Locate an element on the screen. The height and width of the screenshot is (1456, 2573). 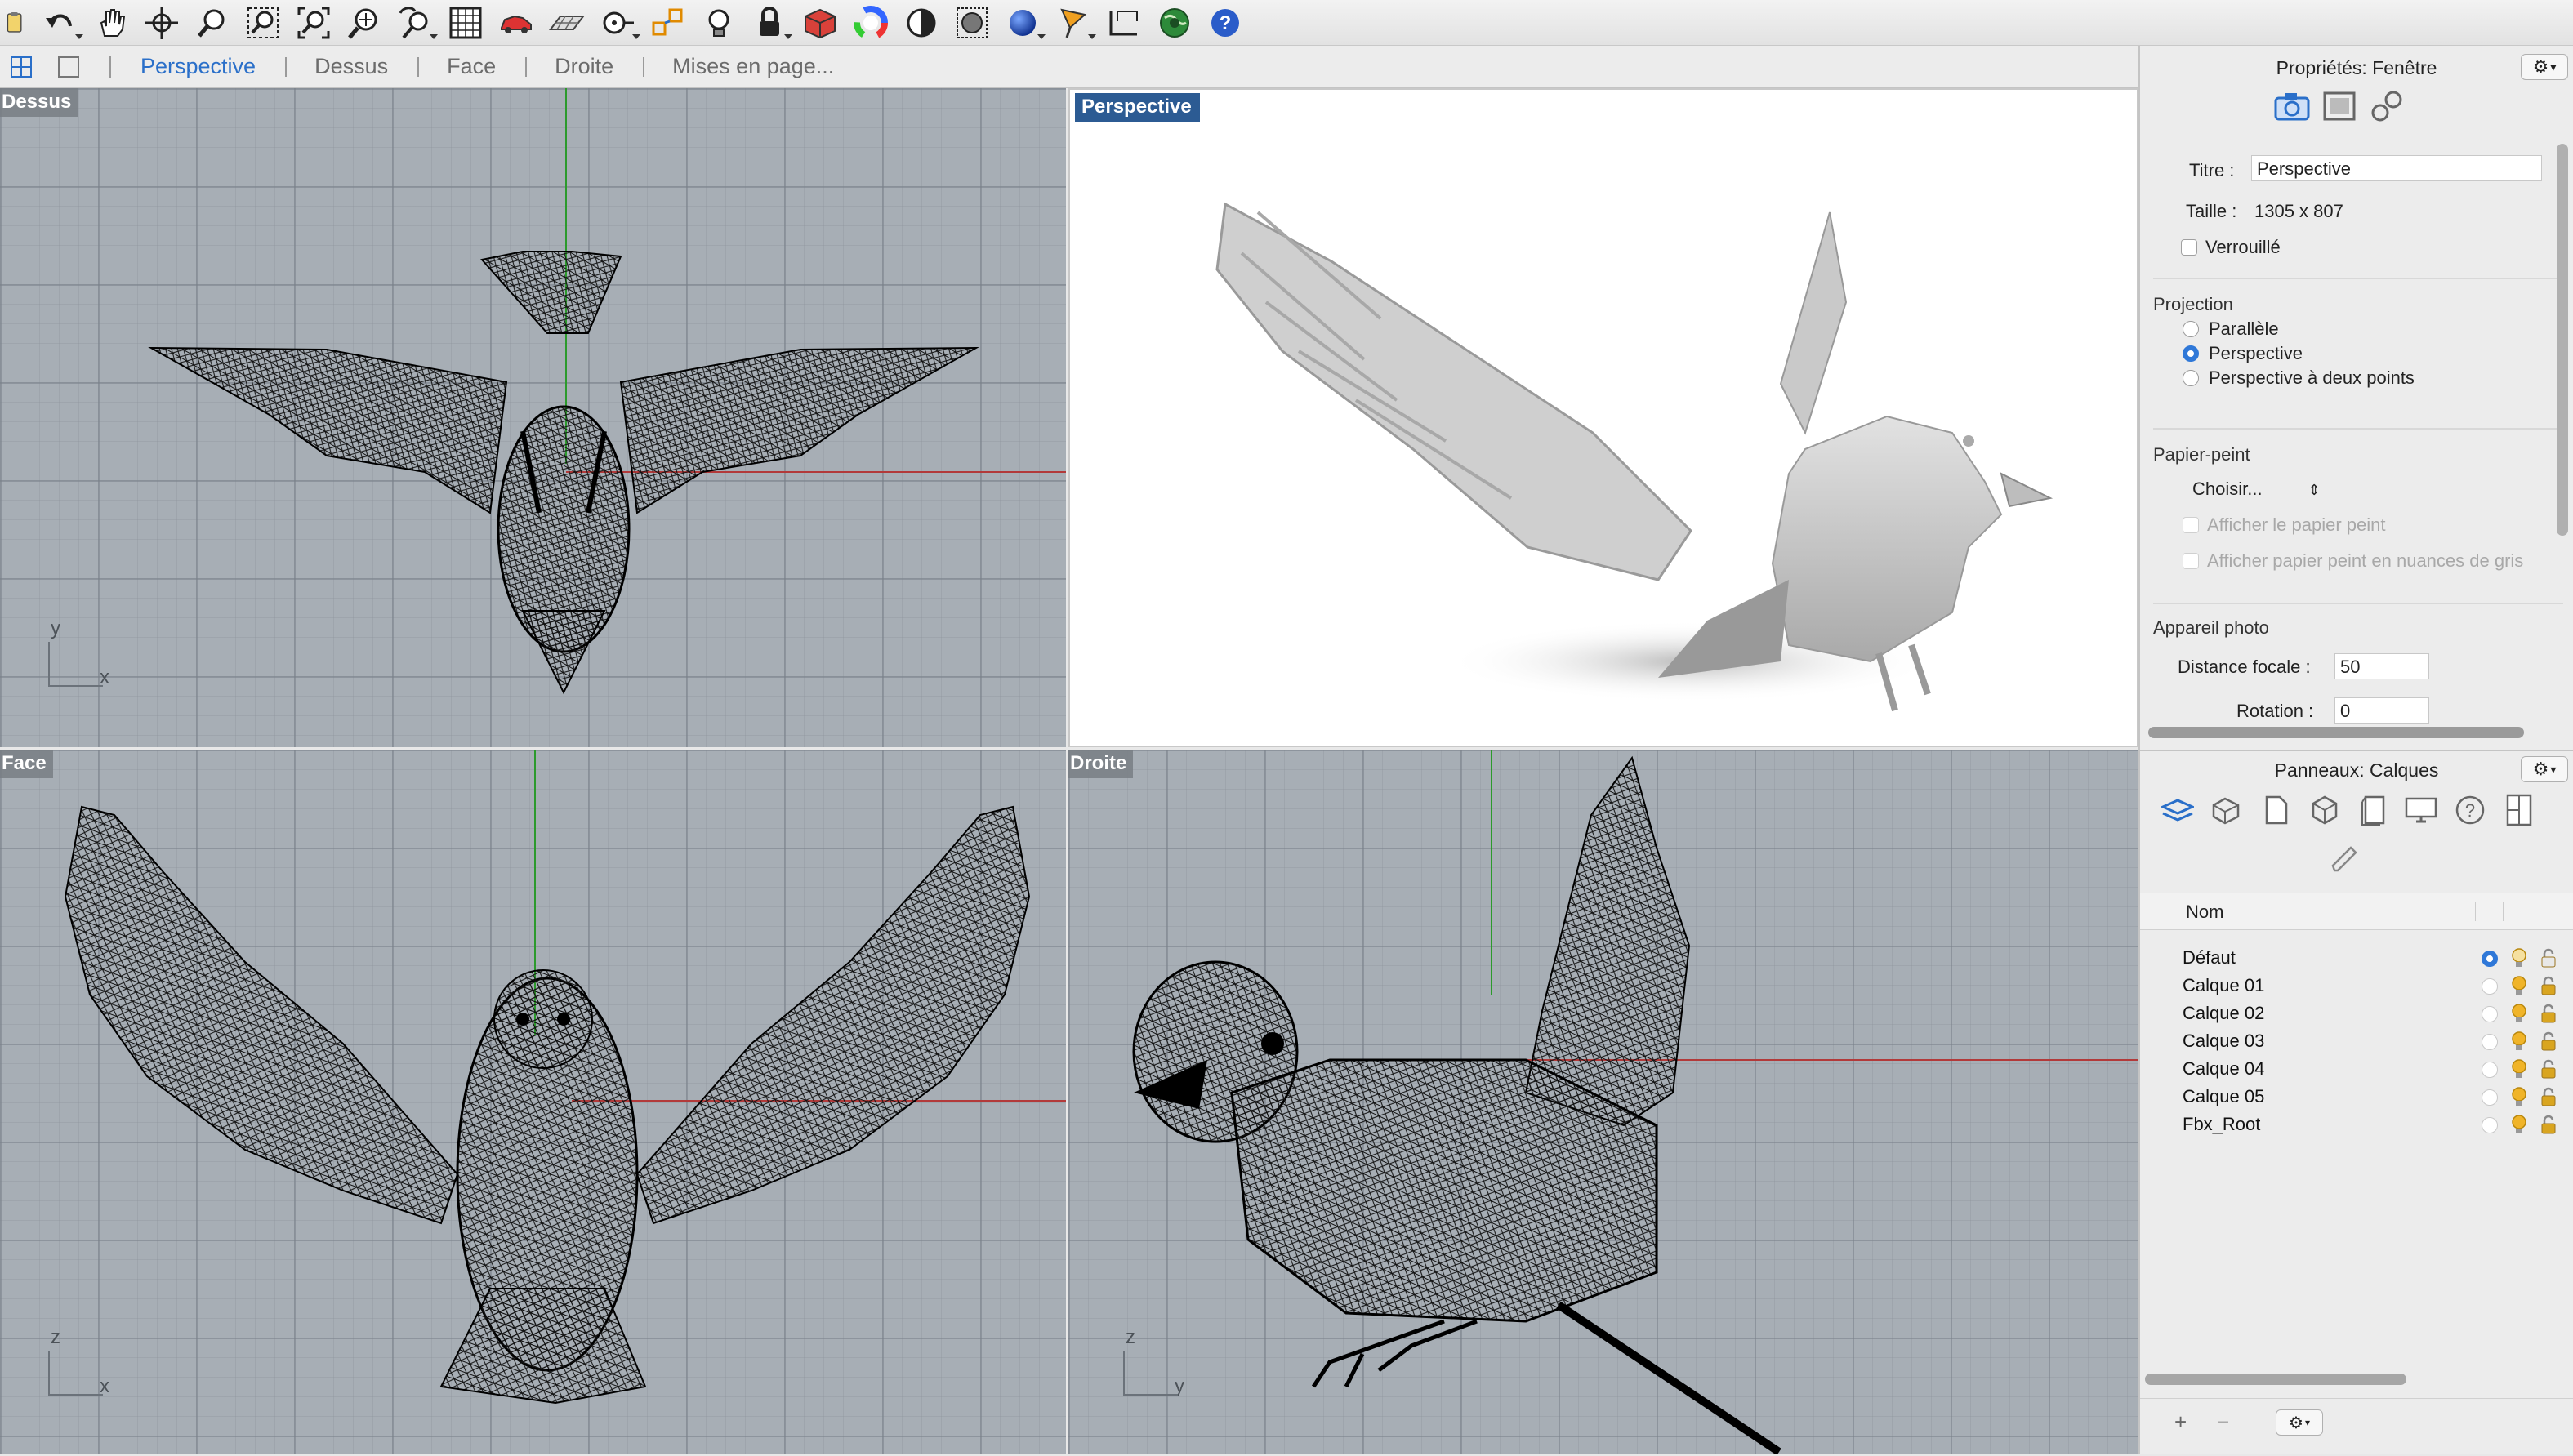
layer-row: Calque 02 is located at coordinates (2356, 1014).